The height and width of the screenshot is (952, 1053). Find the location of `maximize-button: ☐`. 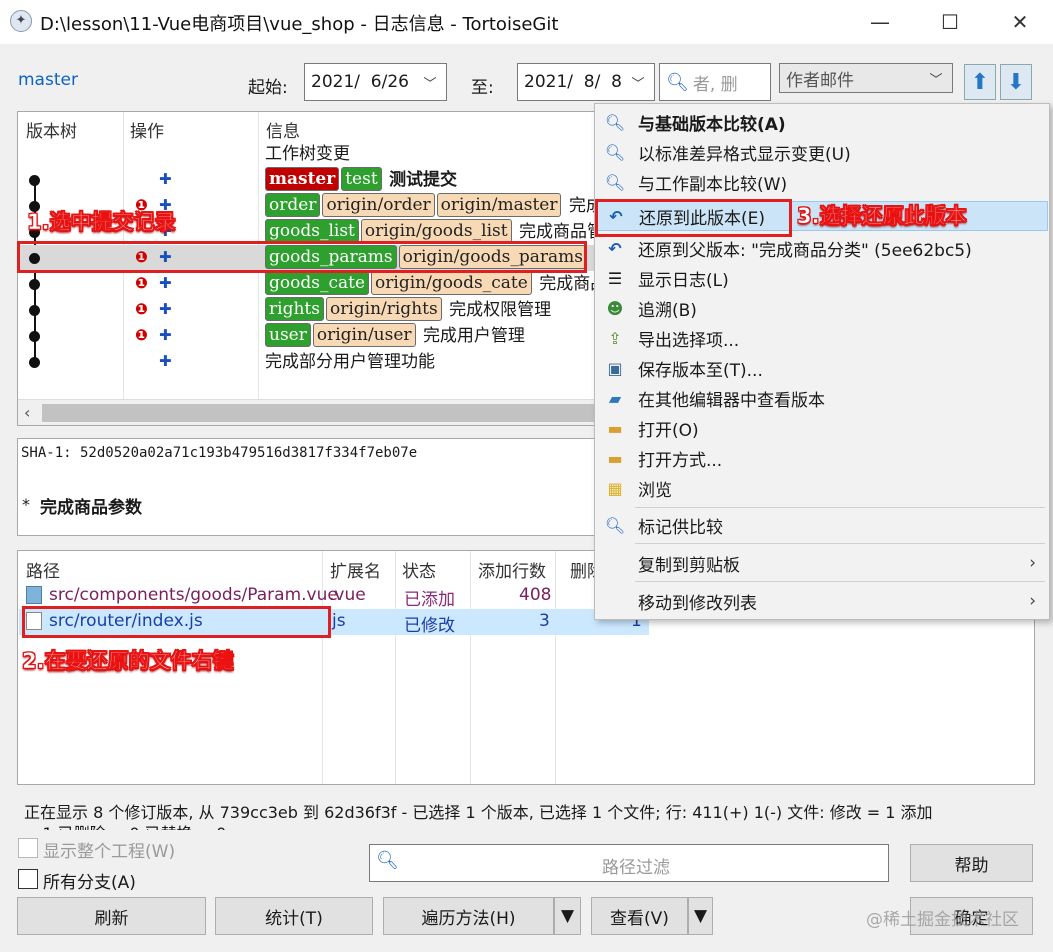

maximize-button: ☐ is located at coordinates (950, 22).